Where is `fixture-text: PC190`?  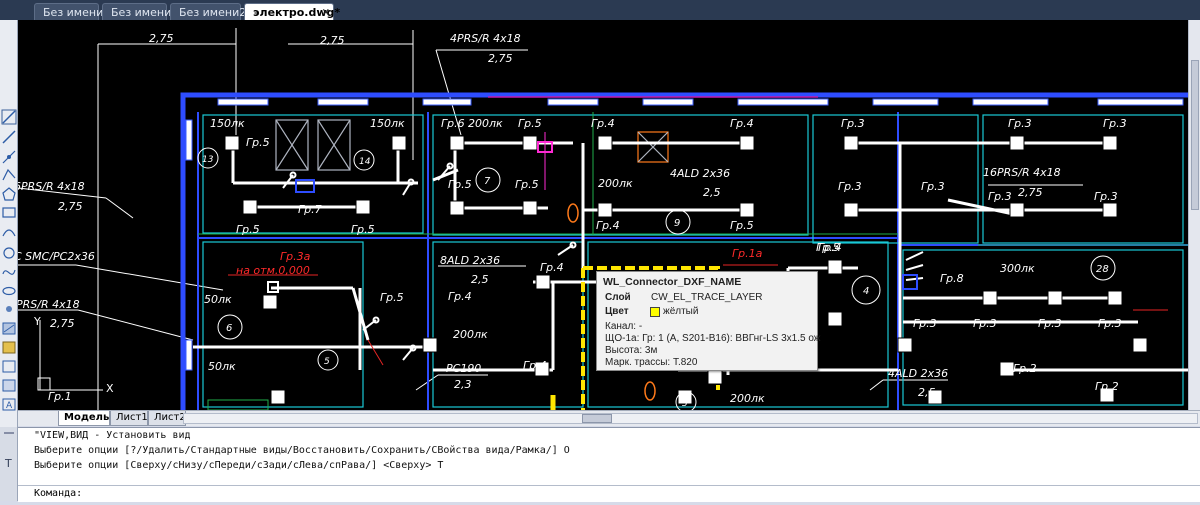 fixture-text: PC190 is located at coordinates (463, 368).